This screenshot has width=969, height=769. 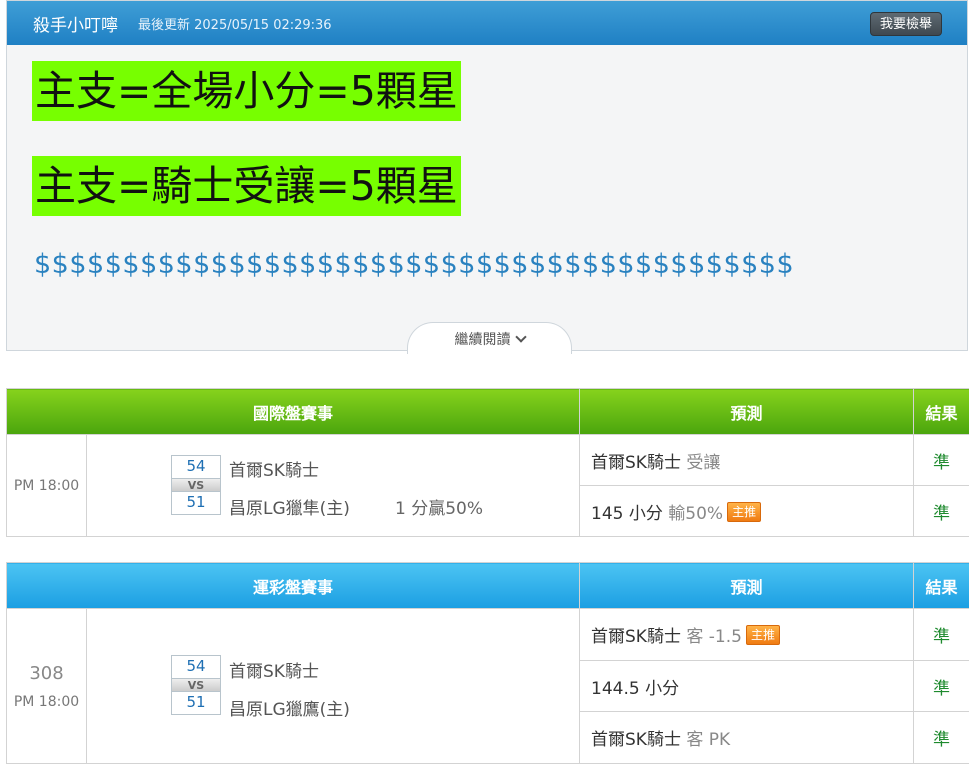 I want to click on intl-header-row: 國際盤賽事 預測 結果, so click(x=487, y=411).